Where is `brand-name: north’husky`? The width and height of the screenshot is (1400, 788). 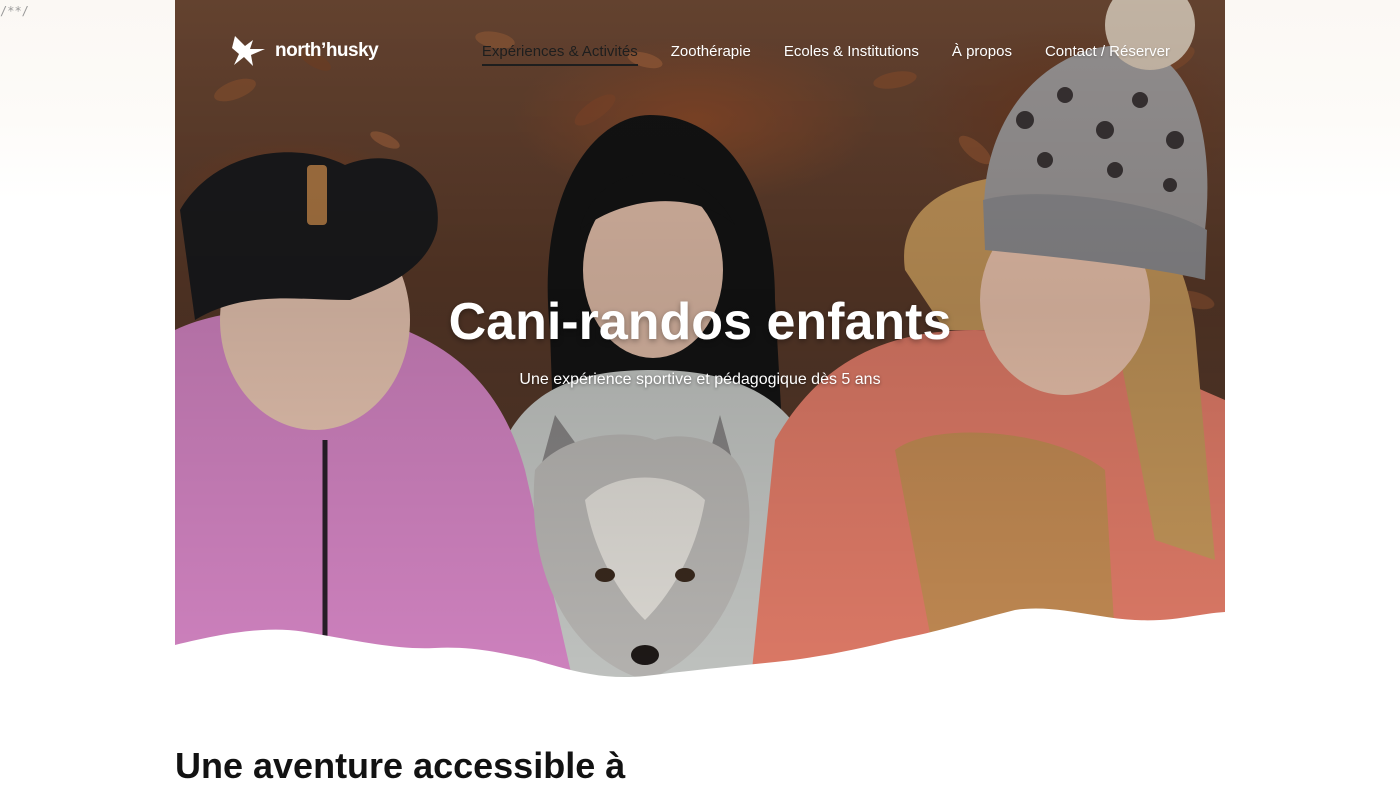
brand-name: north’husky is located at coordinates (327, 50).